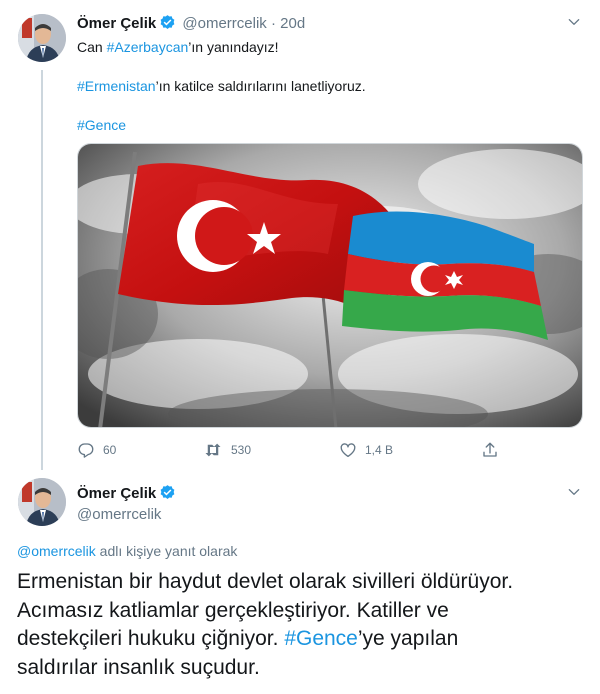 Image resolution: width=600 pixels, height=694 pixels. I want to click on share-button, so click(490, 450).